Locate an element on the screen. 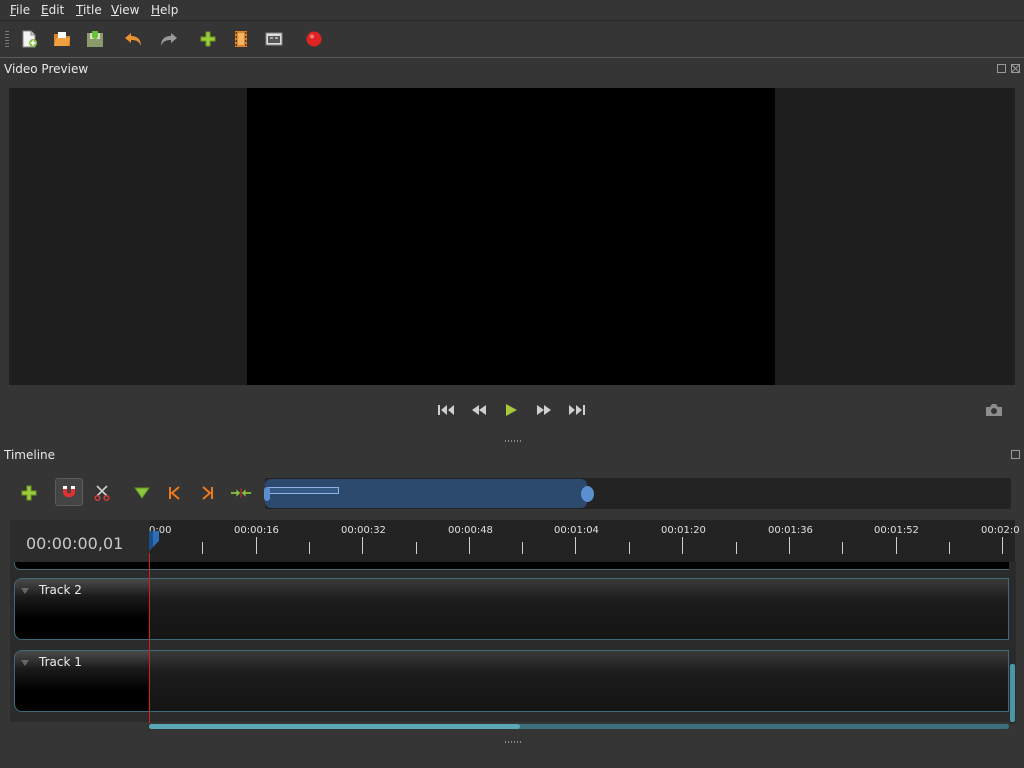  razor-button is located at coordinates (102, 493).